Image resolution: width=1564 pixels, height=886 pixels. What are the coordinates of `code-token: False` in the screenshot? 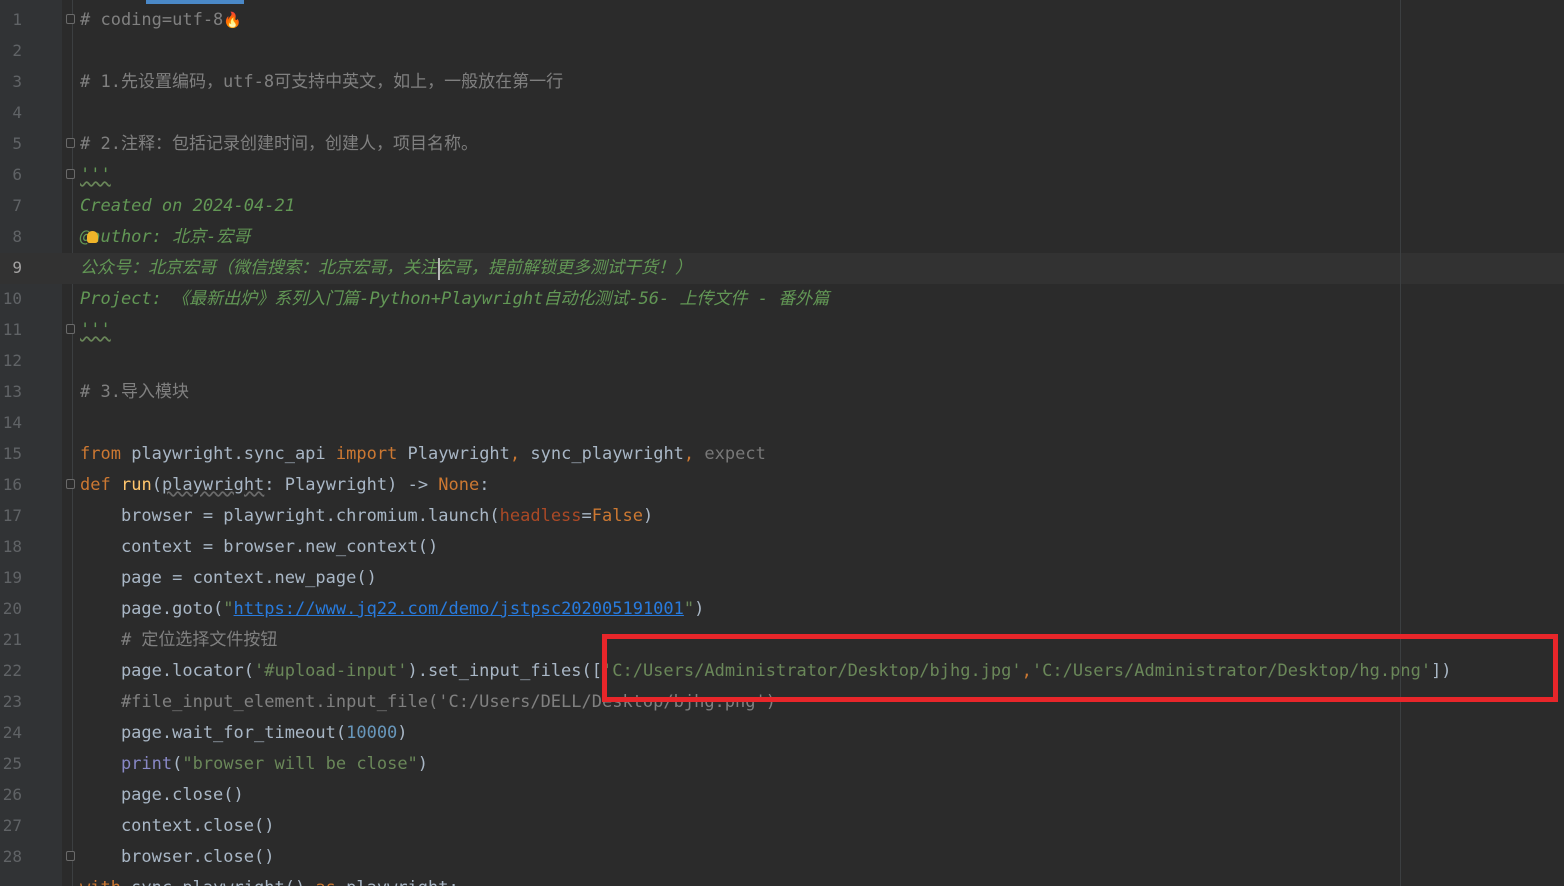 It's located at (617, 516).